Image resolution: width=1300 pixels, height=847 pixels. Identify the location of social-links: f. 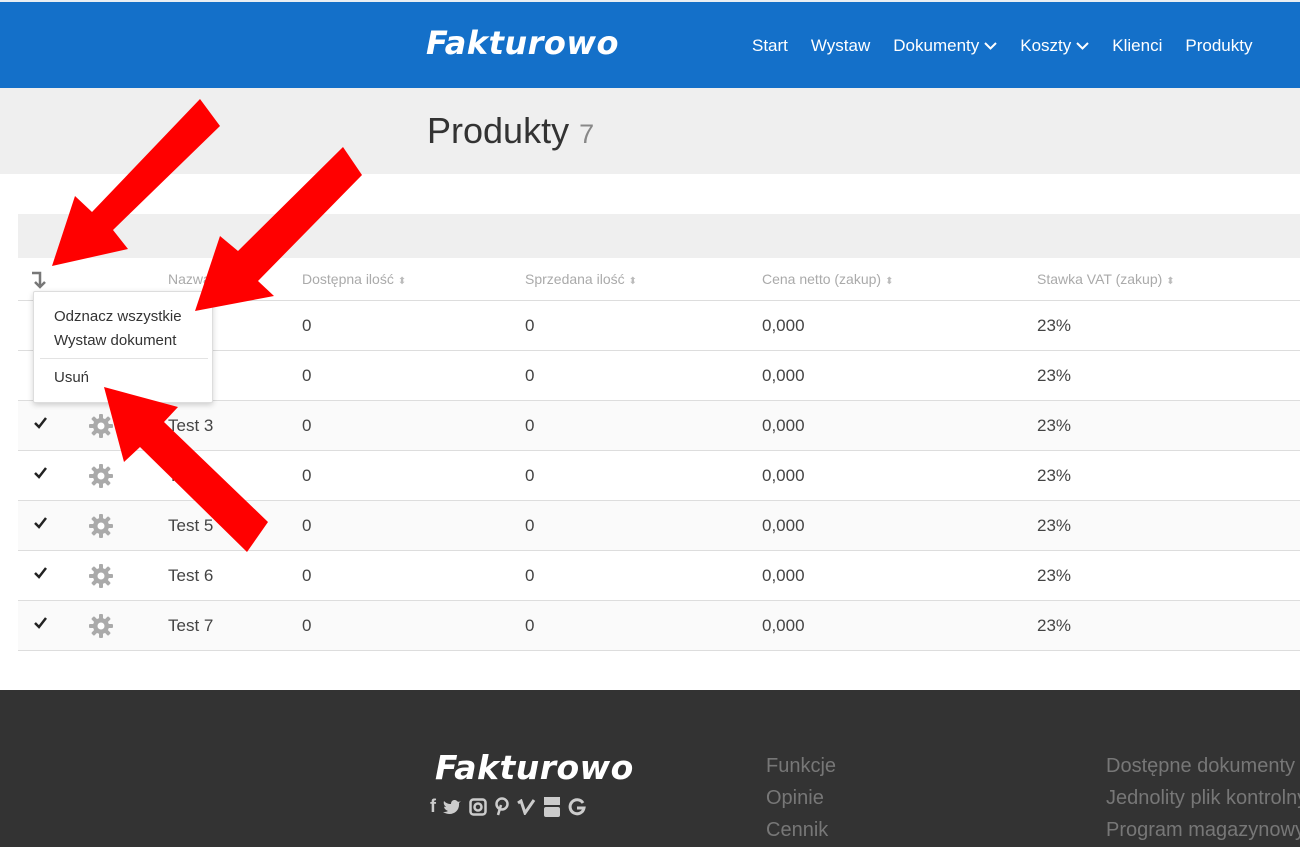
(508, 806).